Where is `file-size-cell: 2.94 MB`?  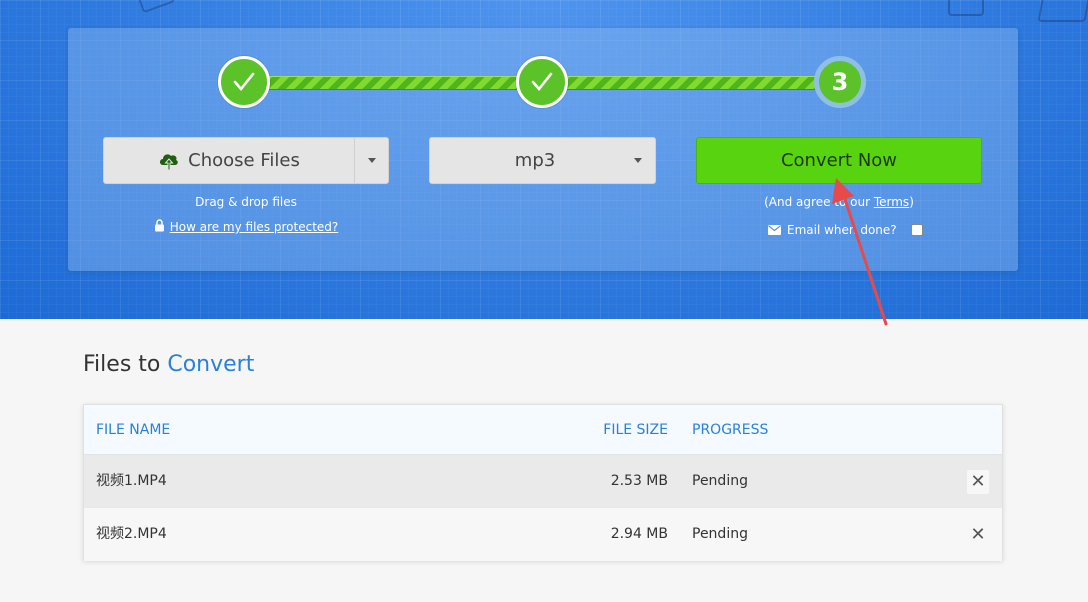
file-size-cell: 2.94 MB is located at coordinates (639, 534).